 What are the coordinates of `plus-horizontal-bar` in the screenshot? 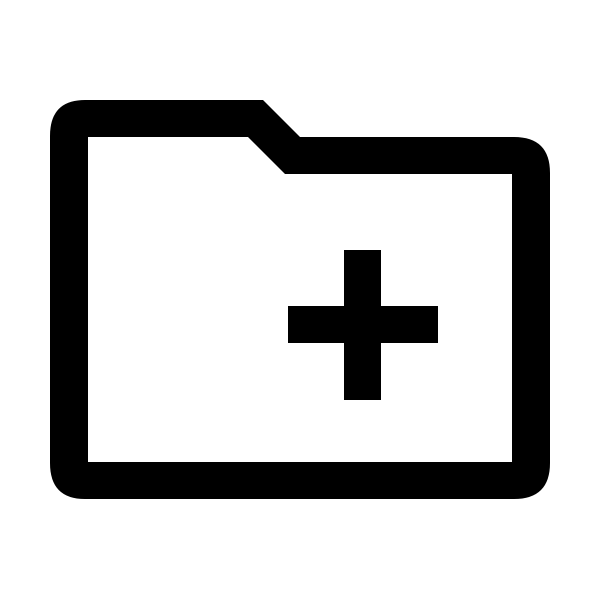 It's located at (363, 324).